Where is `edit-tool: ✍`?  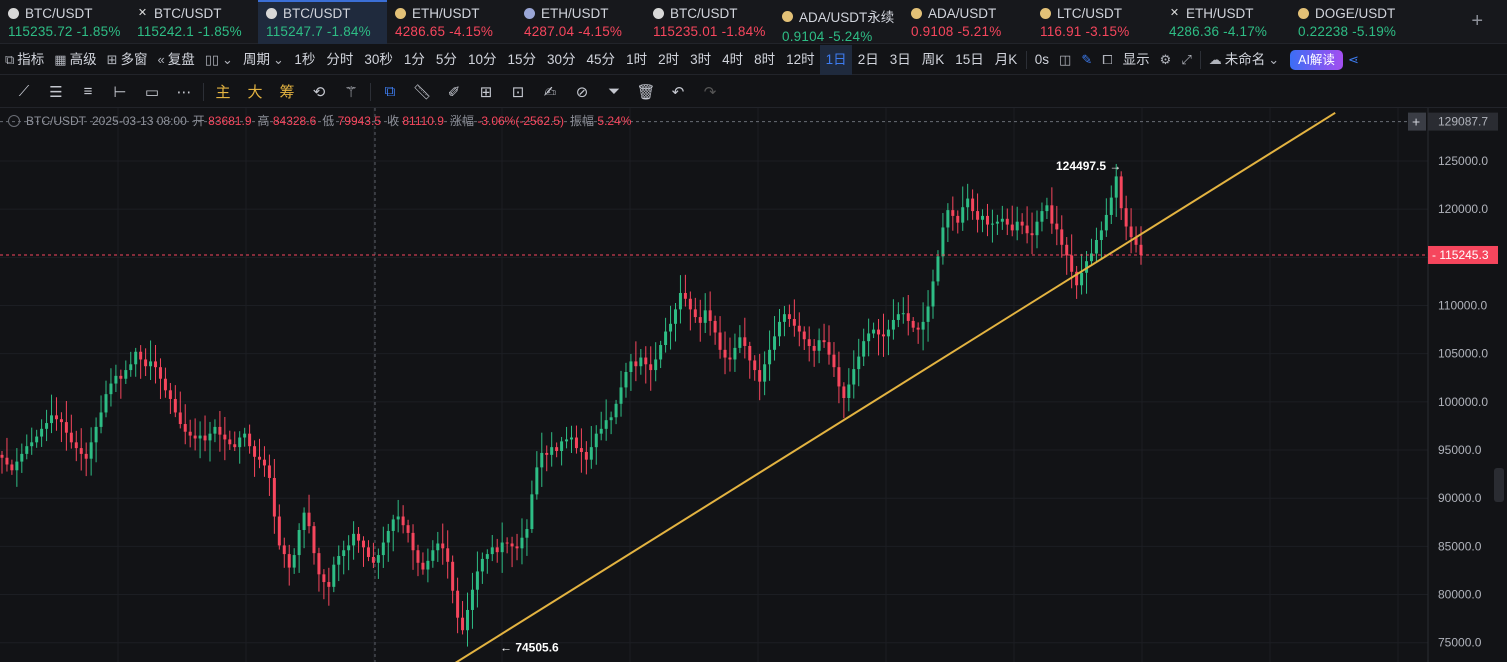 edit-tool: ✍ is located at coordinates (550, 92).